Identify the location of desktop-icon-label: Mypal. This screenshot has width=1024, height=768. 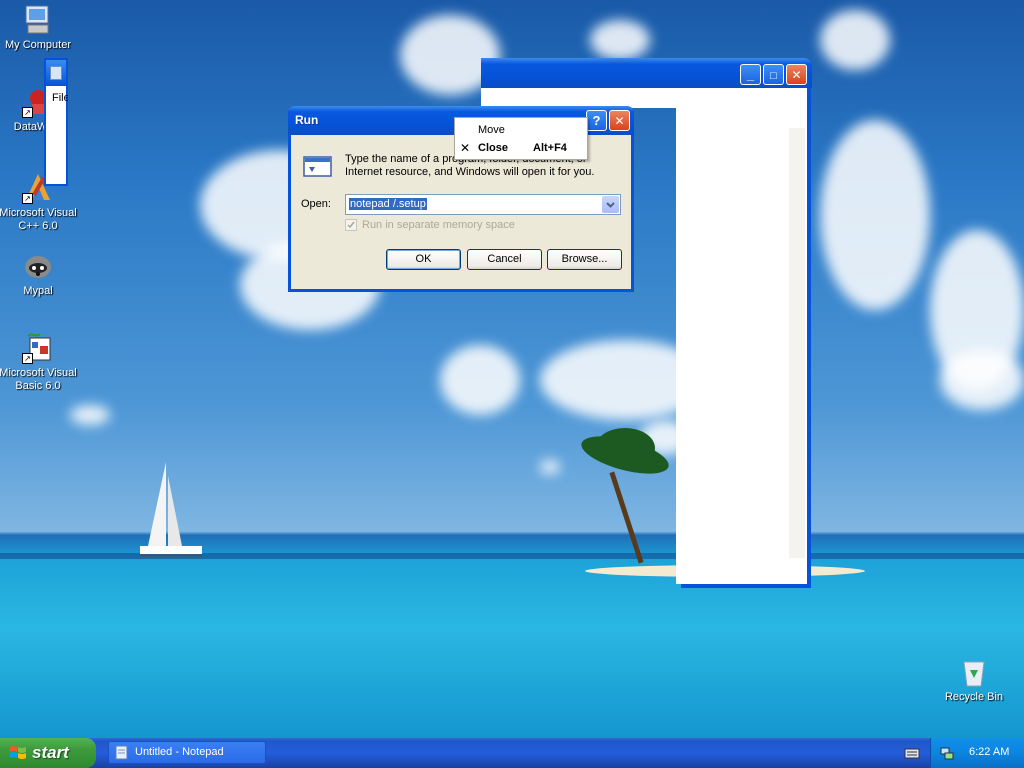
(38, 291).